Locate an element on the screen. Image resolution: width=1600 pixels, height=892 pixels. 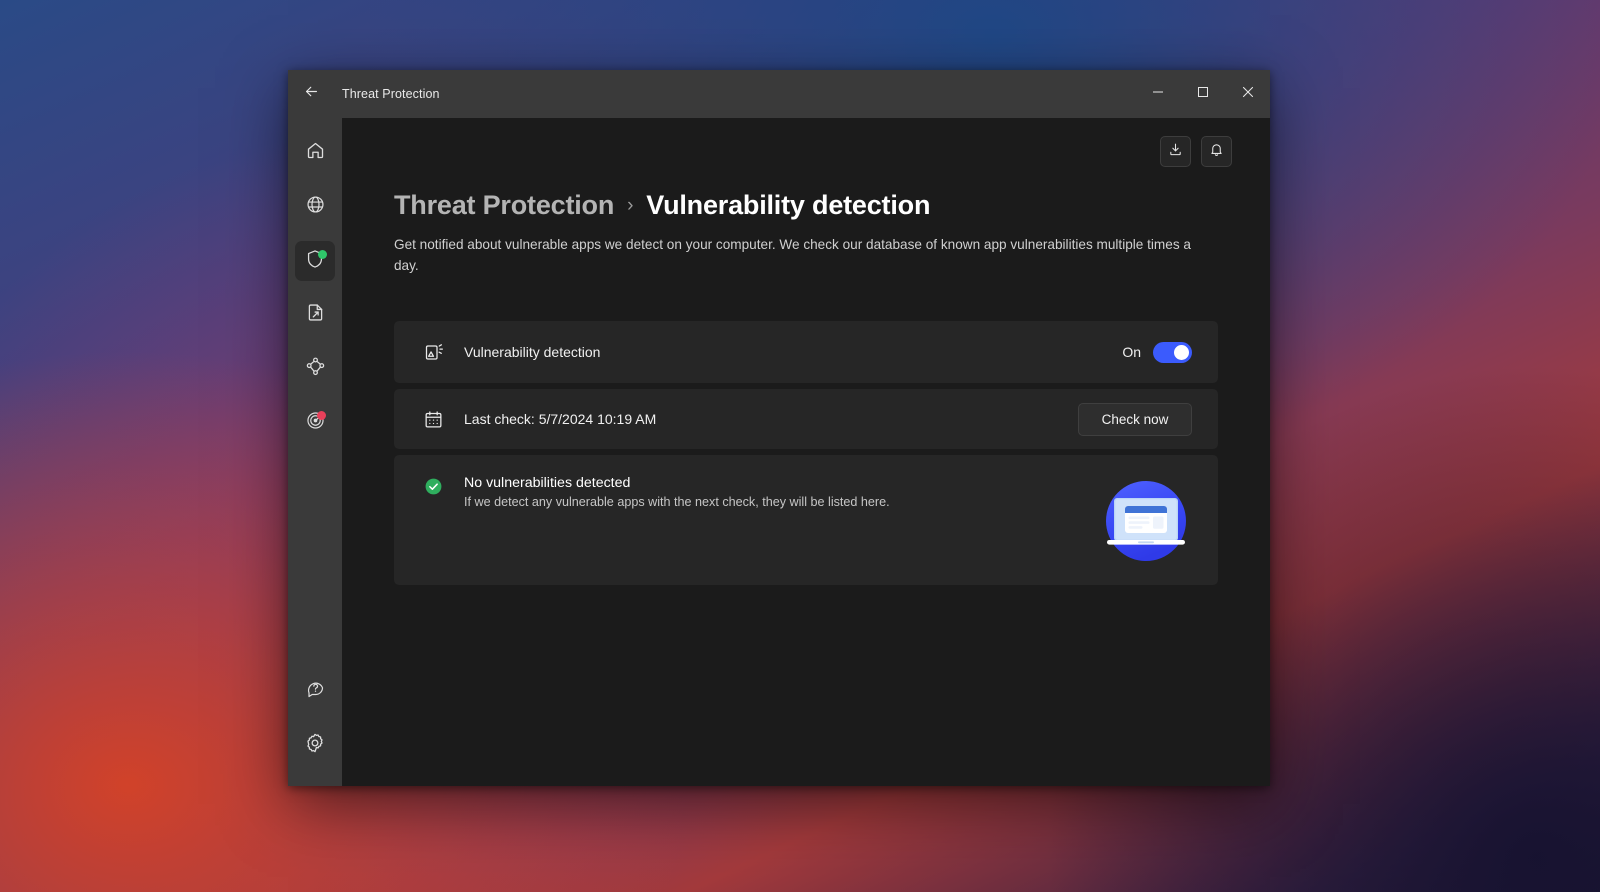
sidebar-item-dark-web-monitor is located at coordinates (315, 423).